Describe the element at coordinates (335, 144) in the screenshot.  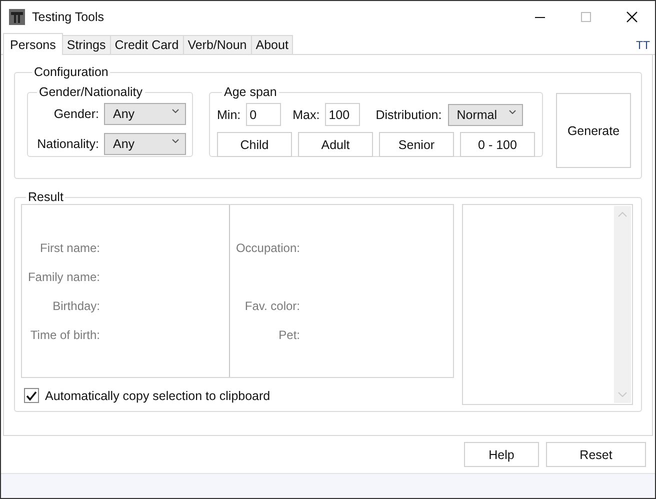
I see `preset-button: Adult` at that location.